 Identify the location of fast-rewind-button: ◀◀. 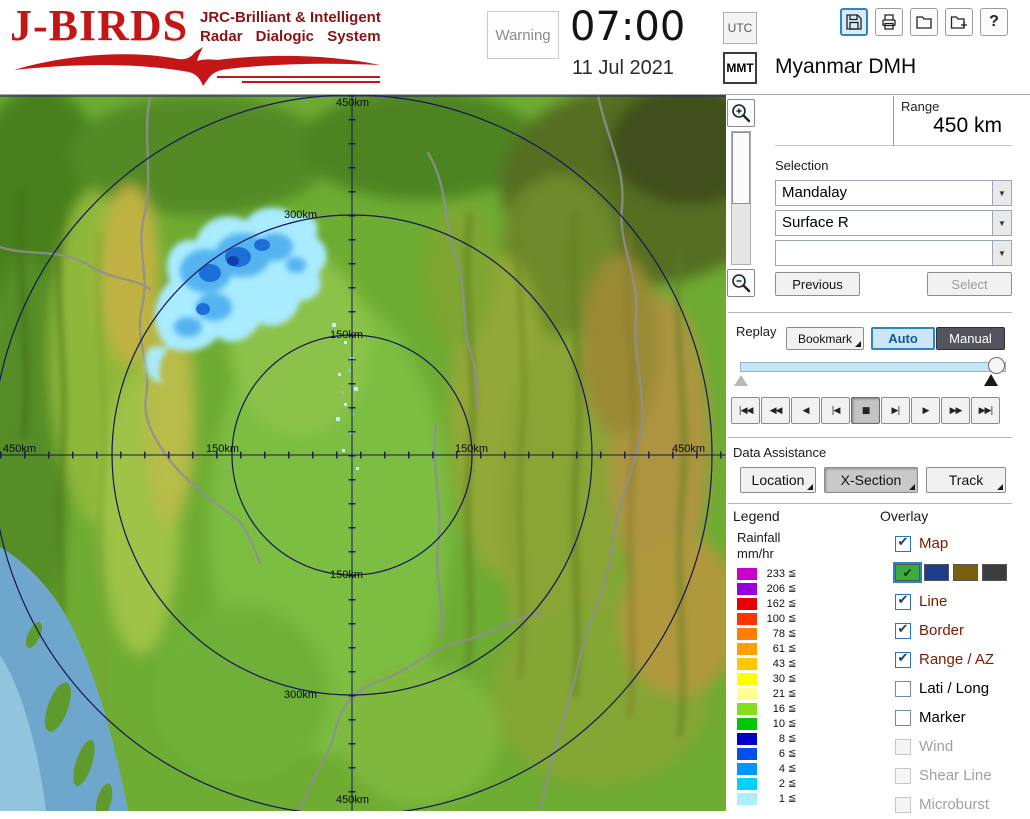
(775, 410).